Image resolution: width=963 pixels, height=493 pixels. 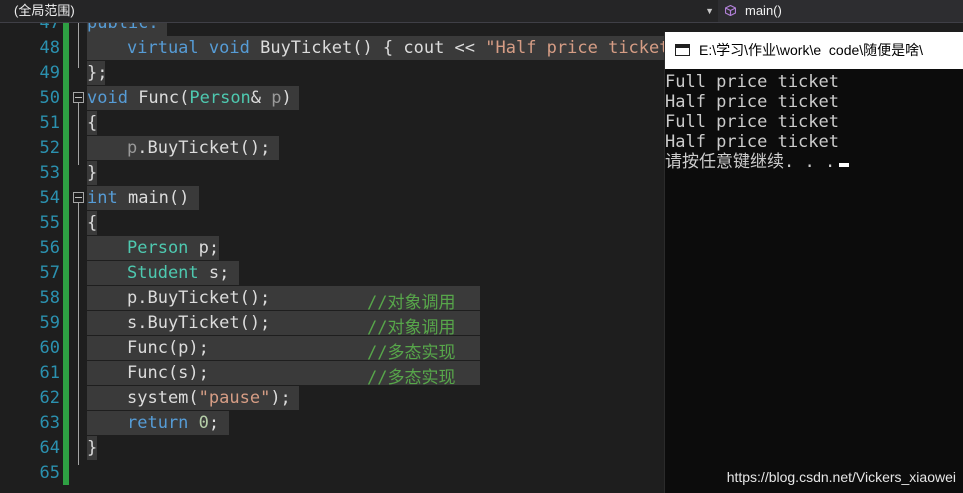 What do you see at coordinates (49, 348) in the screenshot?
I see `line-number: 60` at bounding box center [49, 348].